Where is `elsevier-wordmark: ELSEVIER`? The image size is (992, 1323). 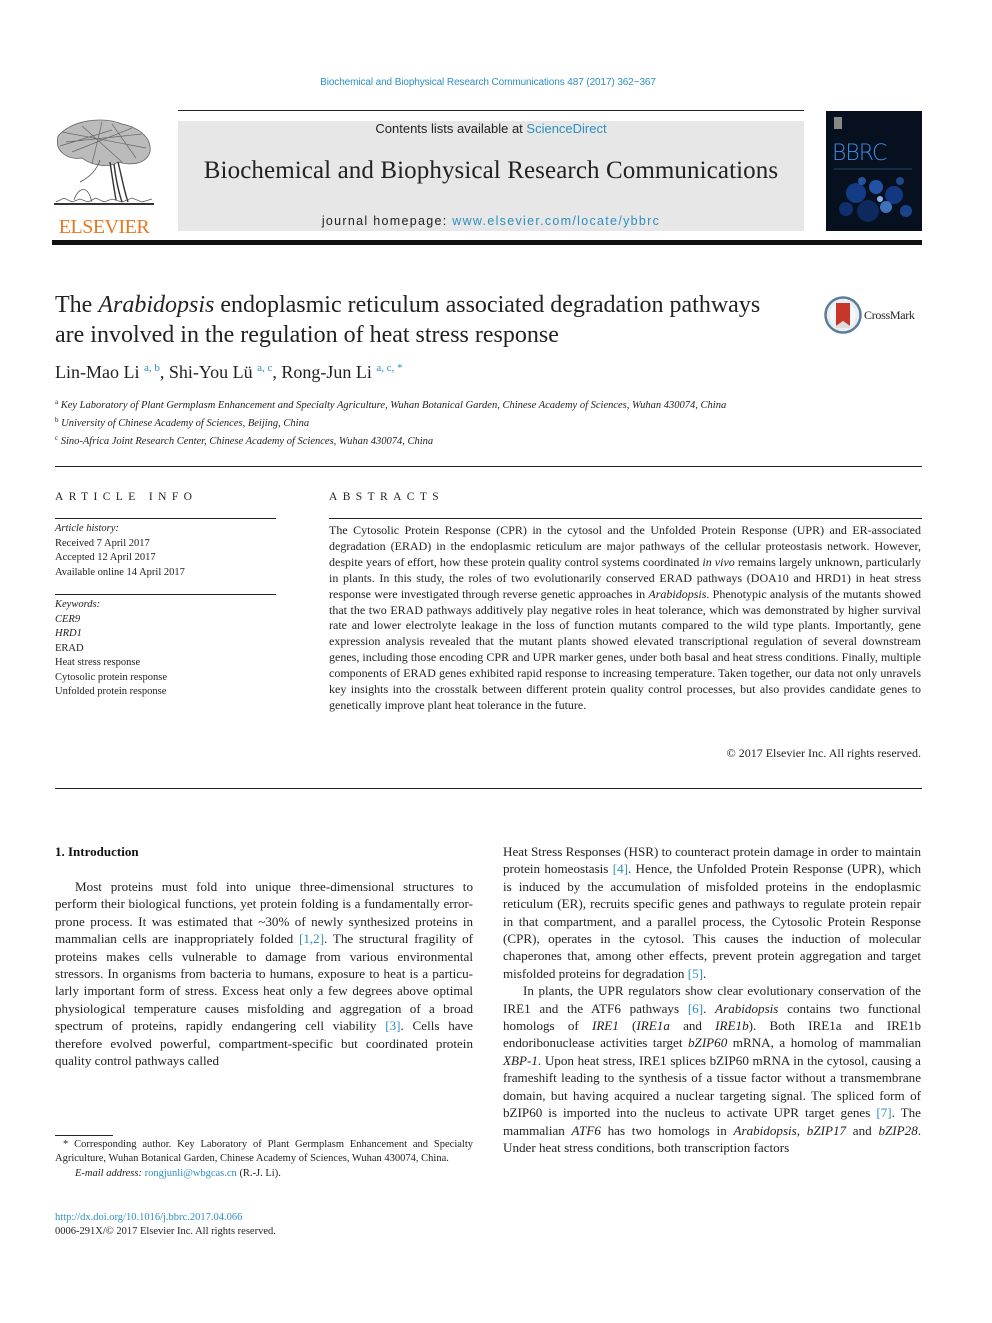 elsevier-wordmark: ELSEVIER is located at coordinates (104, 227).